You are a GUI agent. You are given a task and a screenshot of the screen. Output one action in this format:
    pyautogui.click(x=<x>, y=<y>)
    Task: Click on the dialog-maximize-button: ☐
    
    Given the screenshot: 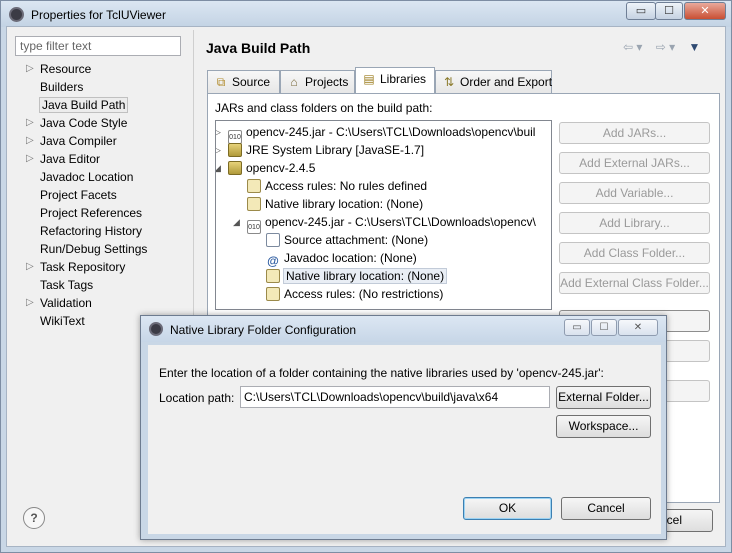 What is the action you would take?
    pyautogui.click(x=604, y=327)
    